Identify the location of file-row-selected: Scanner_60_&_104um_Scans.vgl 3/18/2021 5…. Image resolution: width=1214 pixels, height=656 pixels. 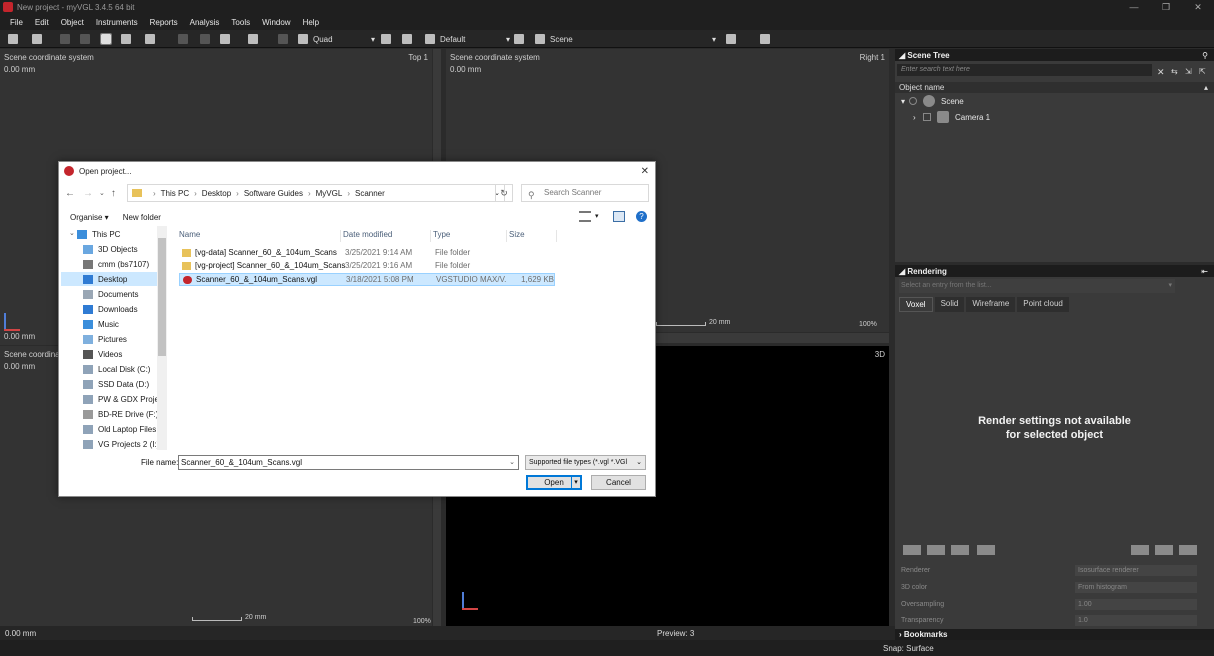
(367, 279).